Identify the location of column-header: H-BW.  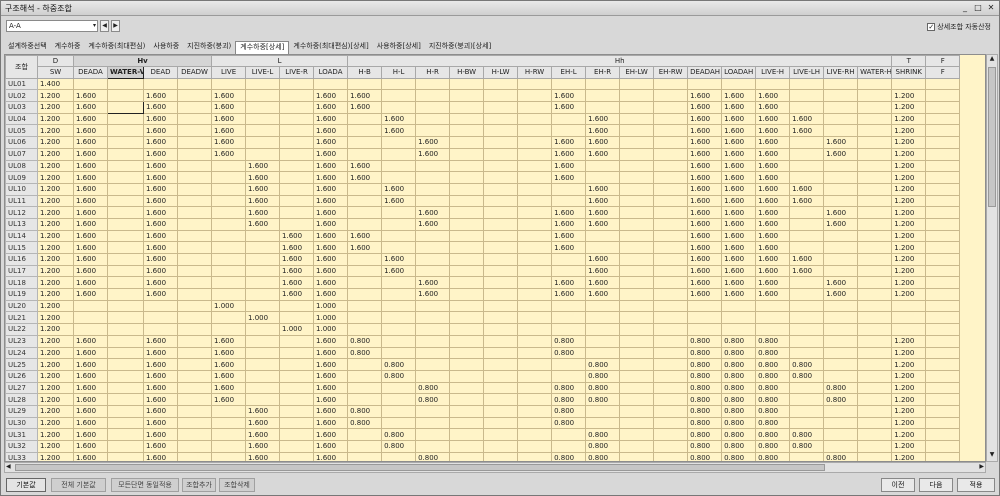
(467, 72).